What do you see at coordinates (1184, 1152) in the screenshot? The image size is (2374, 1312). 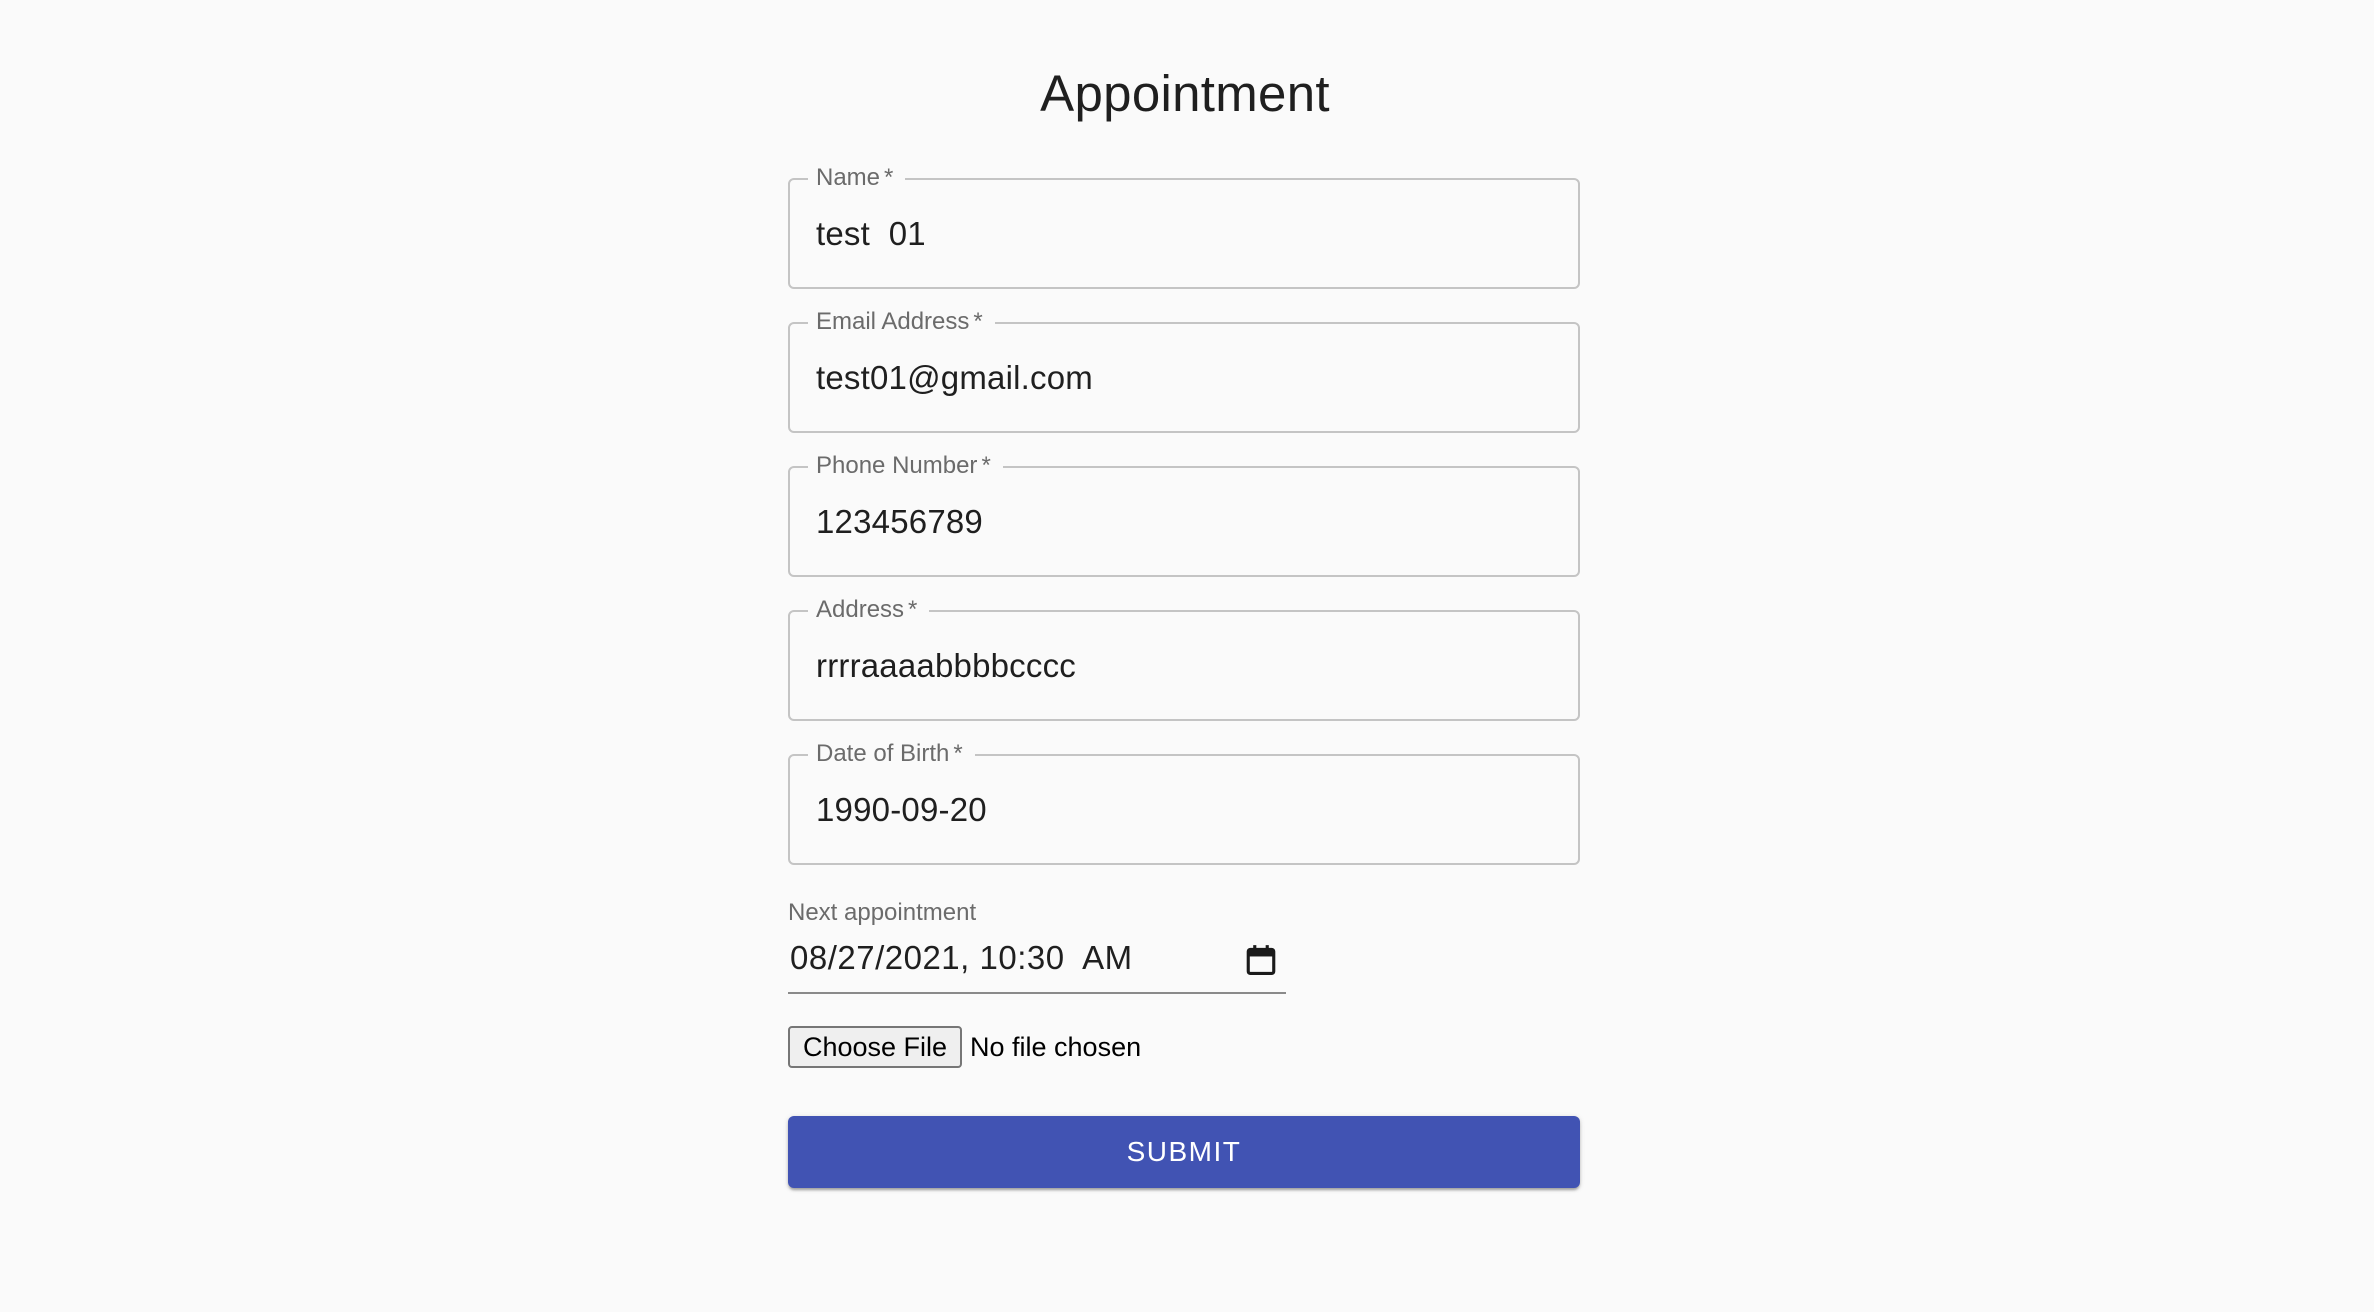 I see `submit-button: SUBMIT` at bounding box center [1184, 1152].